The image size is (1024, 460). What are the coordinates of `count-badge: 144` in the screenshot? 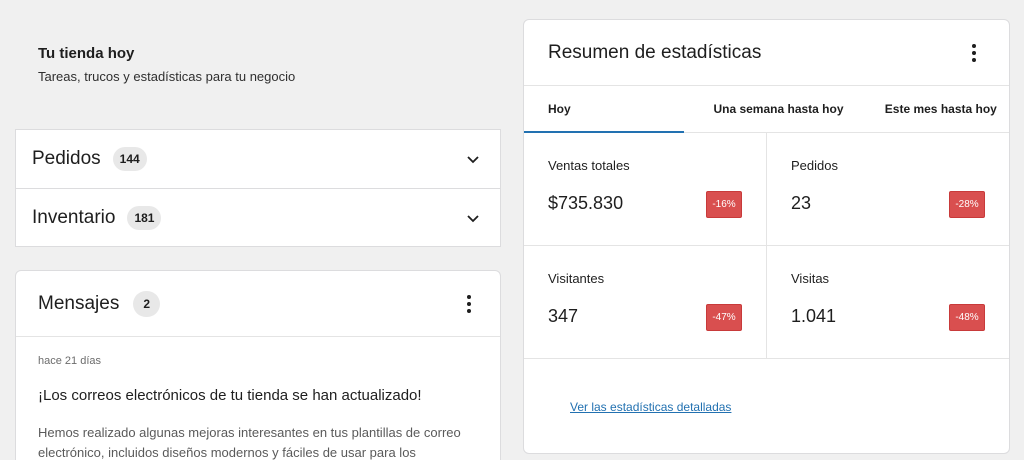 It's located at (129, 159).